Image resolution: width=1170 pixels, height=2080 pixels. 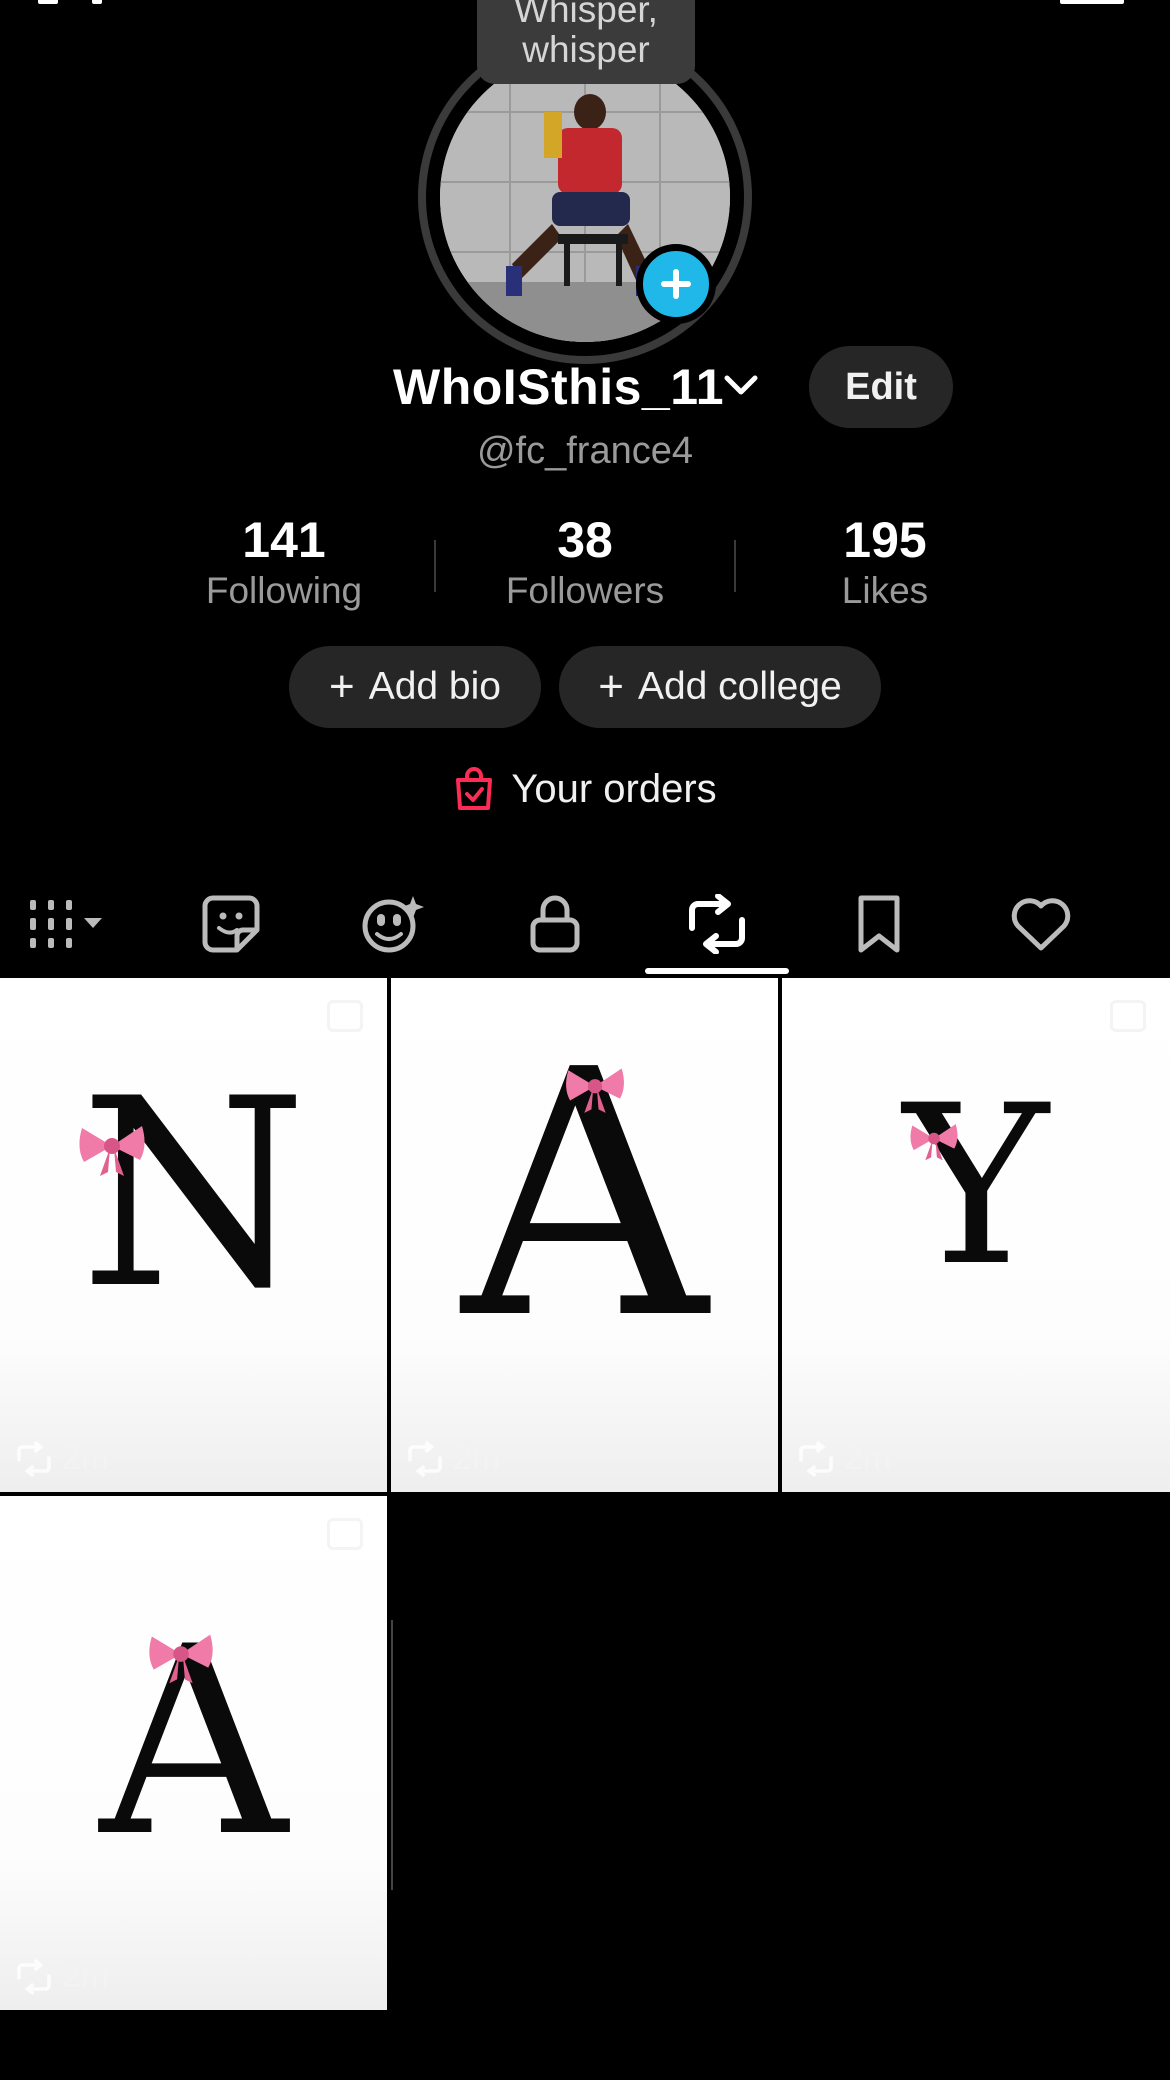 What do you see at coordinates (392, 1755) in the screenshot?
I see `scroll-divider` at bounding box center [392, 1755].